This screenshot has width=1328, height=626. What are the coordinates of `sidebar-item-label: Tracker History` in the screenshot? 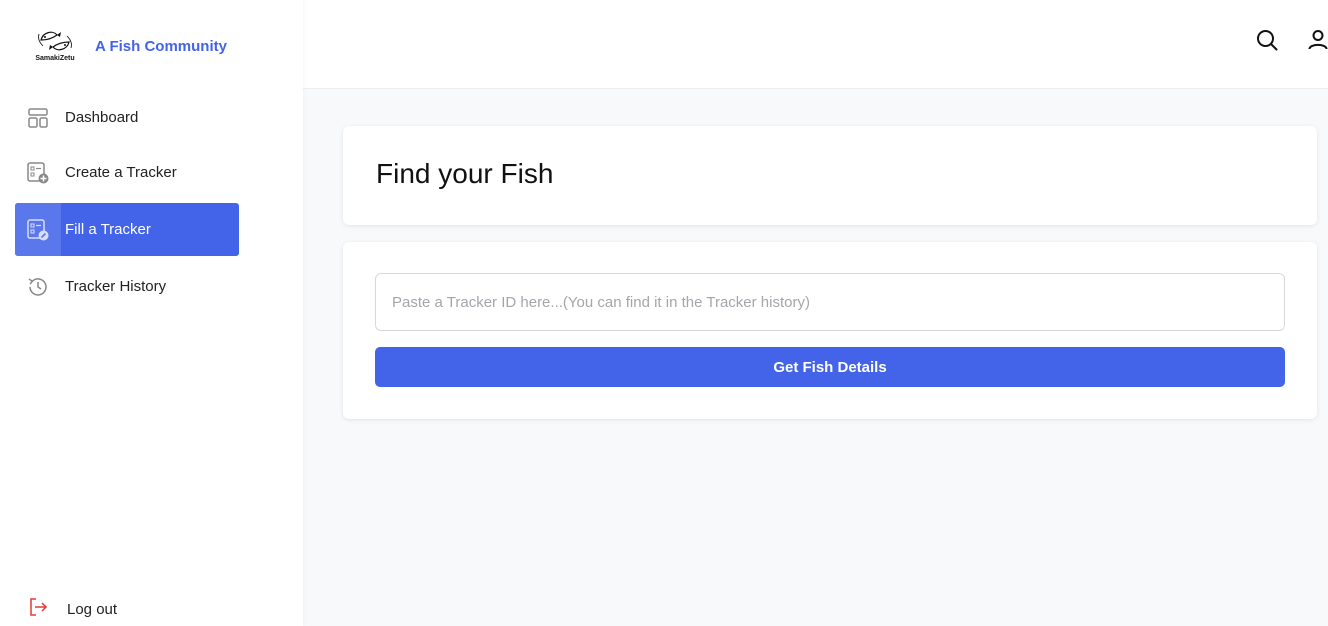 It's located at (116, 286).